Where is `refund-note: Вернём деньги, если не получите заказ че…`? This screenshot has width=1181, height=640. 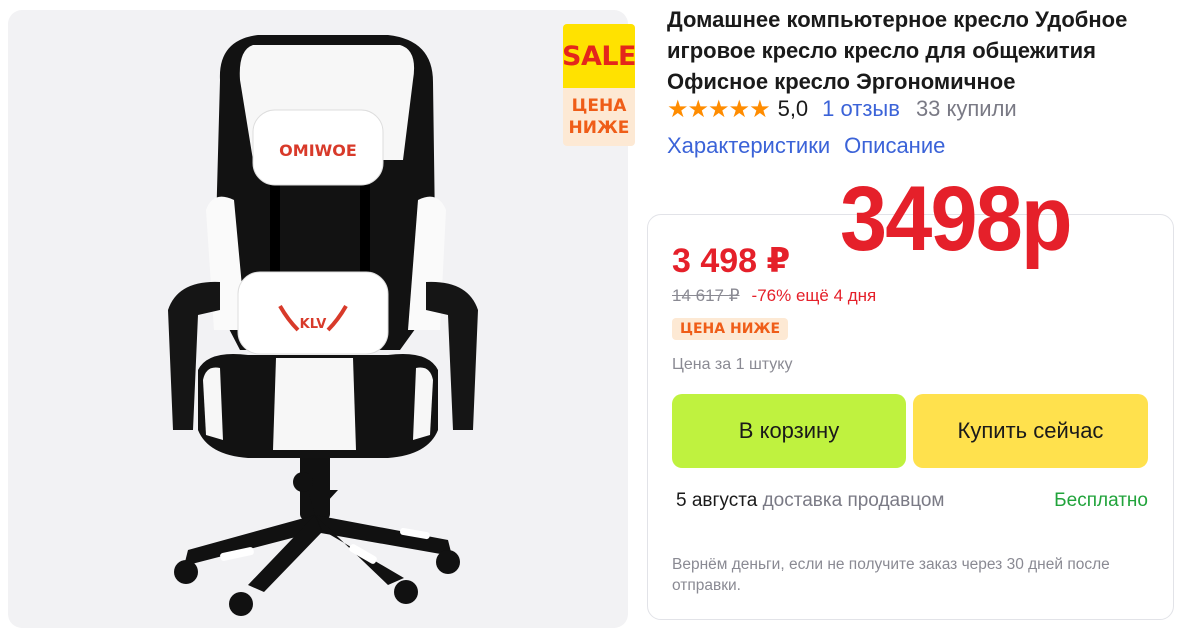 refund-note: Вернём деньги, если не получите заказ че… is located at coordinates (891, 575).